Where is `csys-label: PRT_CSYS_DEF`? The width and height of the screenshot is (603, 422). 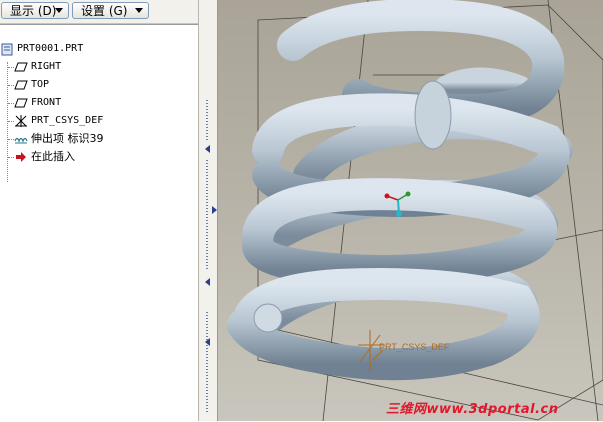 csys-label: PRT_CSYS_DEF is located at coordinates (414, 347).